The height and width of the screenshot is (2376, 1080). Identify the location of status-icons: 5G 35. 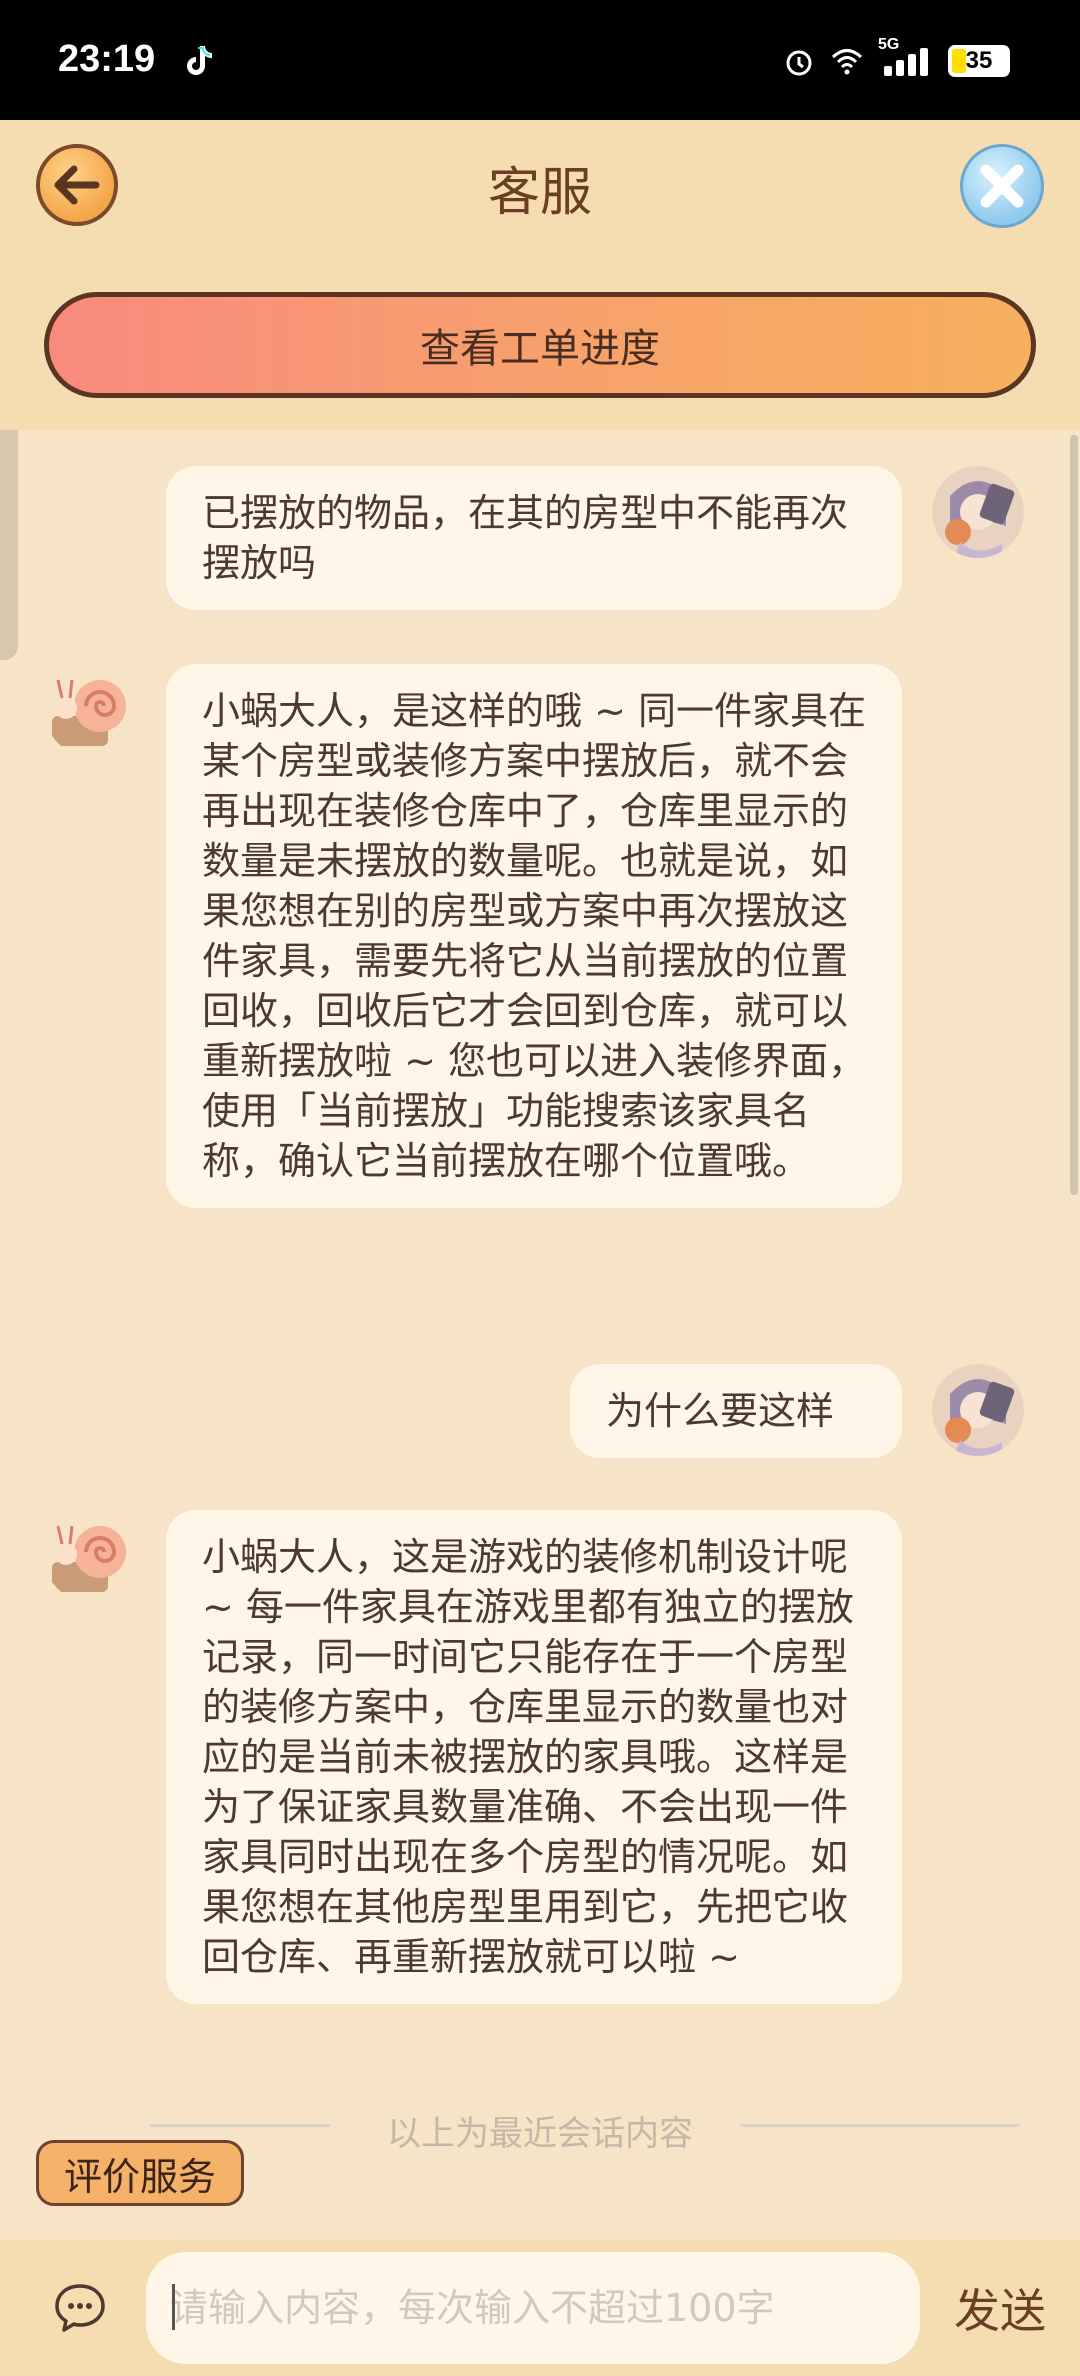
(896, 57).